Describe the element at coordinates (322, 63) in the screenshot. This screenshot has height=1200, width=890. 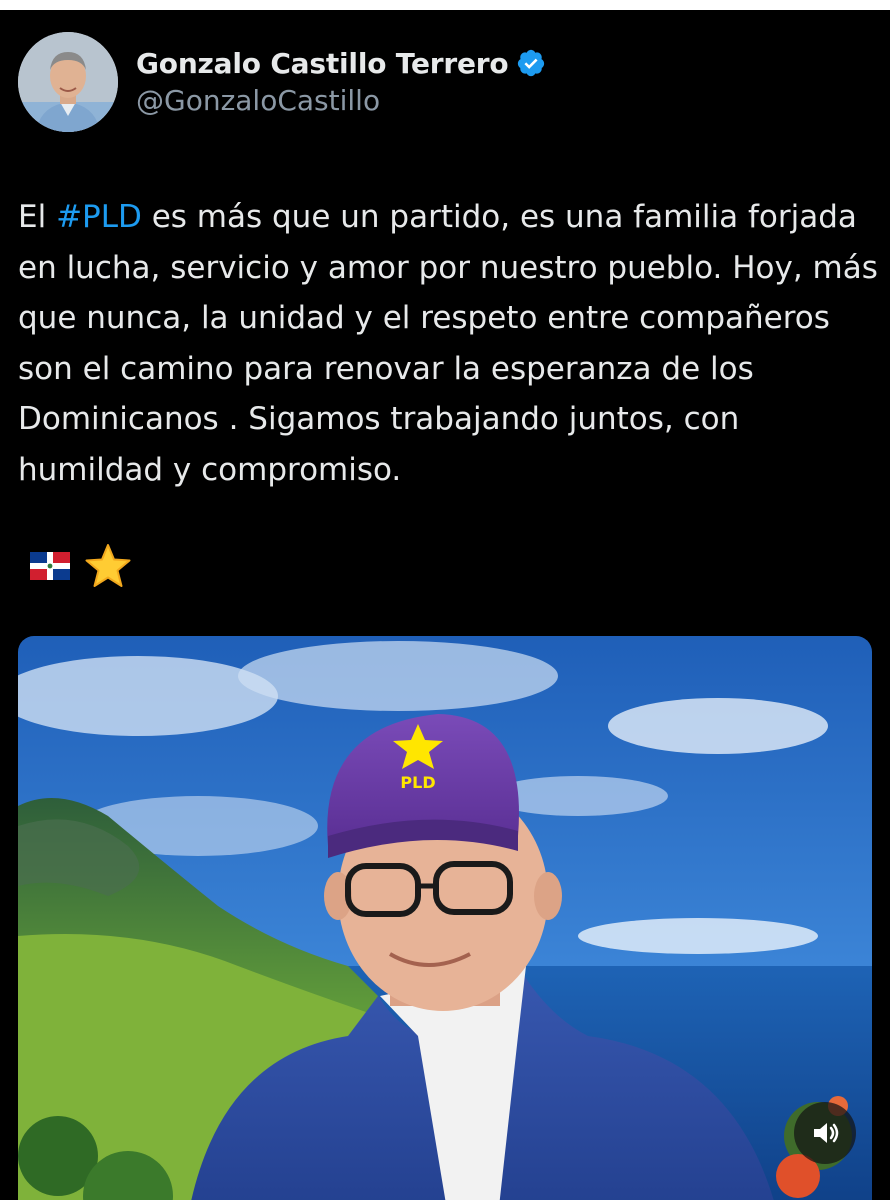
I see `author-display-name: Gonzalo Castillo Terrero` at that location.